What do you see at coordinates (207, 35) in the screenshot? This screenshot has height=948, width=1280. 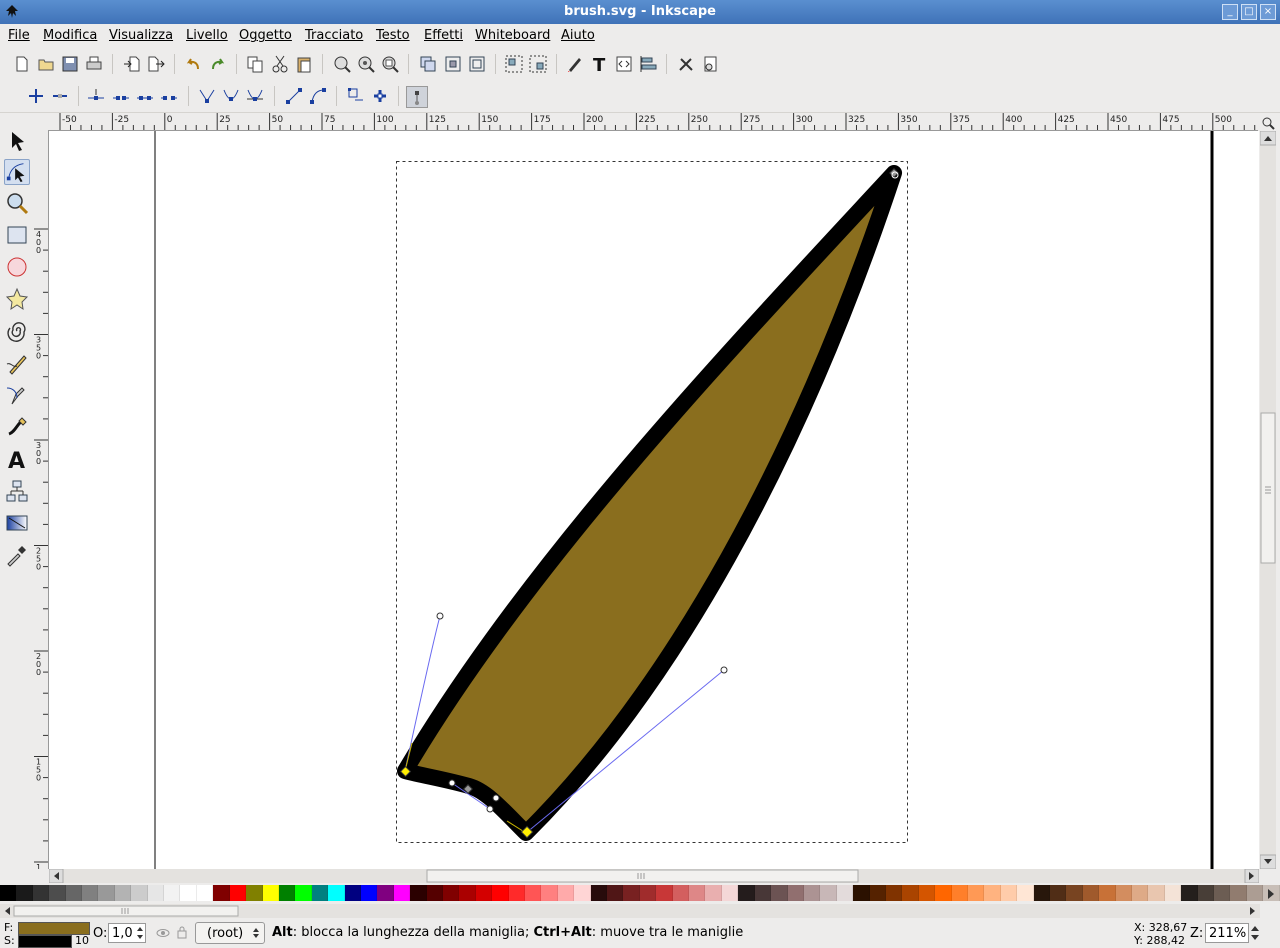 I see `menu-livello: Livello` at bounding box center [207, 35].